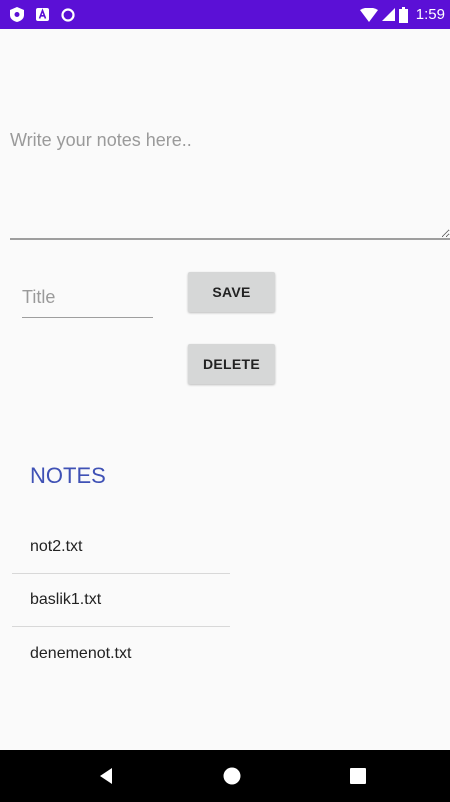  I want to click on list-item: baslik1.txt, so click(121, 600).